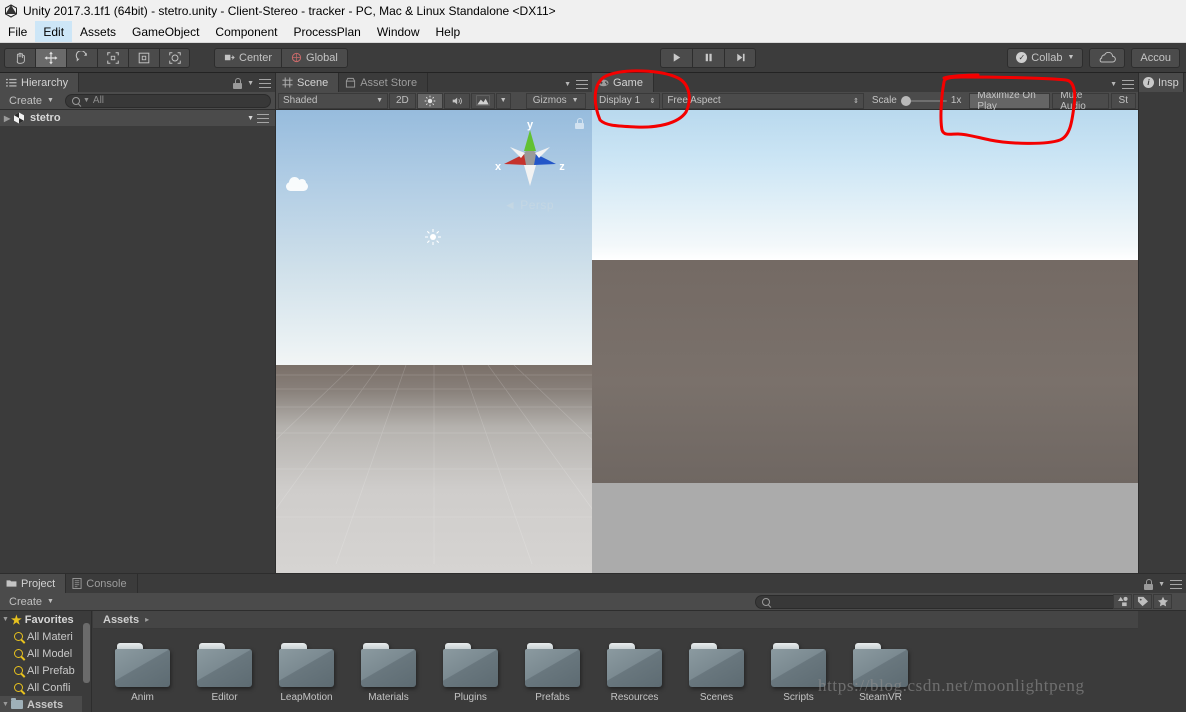 The width and height of the screenshot is (1186, 712). Describe the element at coordinates (248, 57) in the screenshot. I see `pivot-mode-button: Center` at that location.